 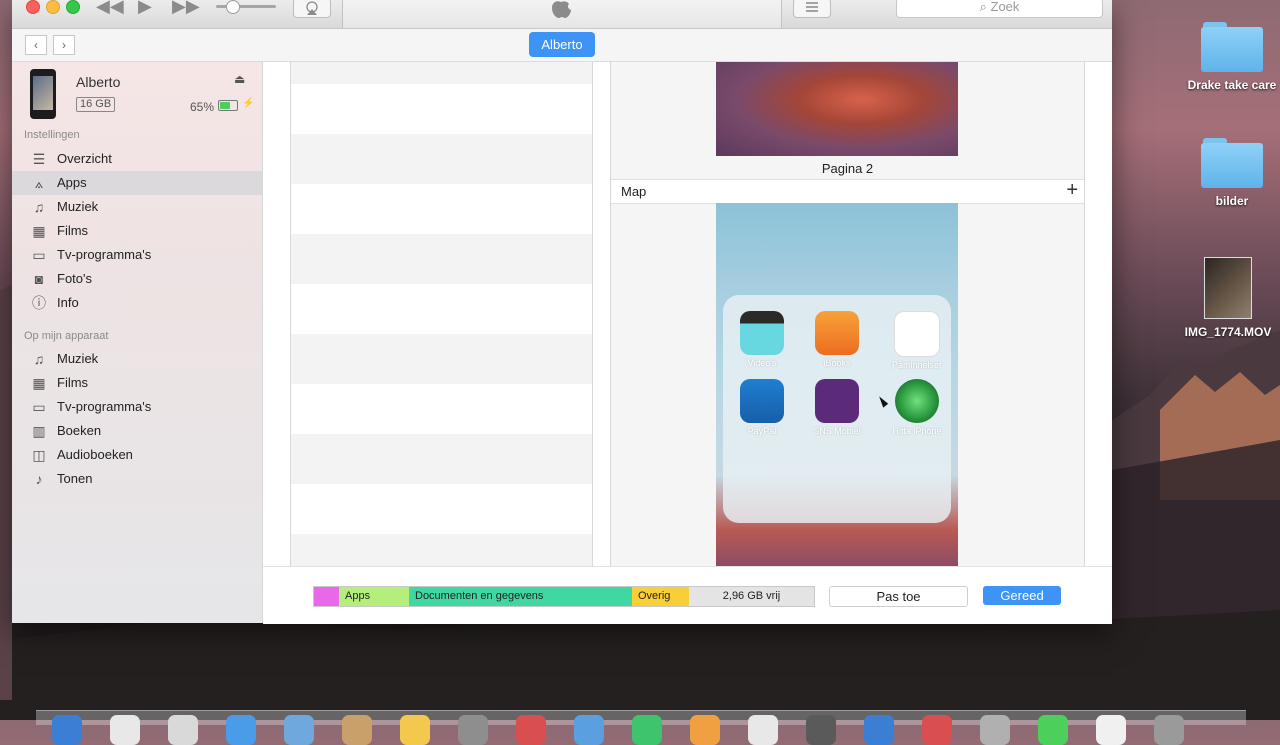 I want to click on sidebar-item-apps: ⟑ Apps, so click(x=137, y=183).